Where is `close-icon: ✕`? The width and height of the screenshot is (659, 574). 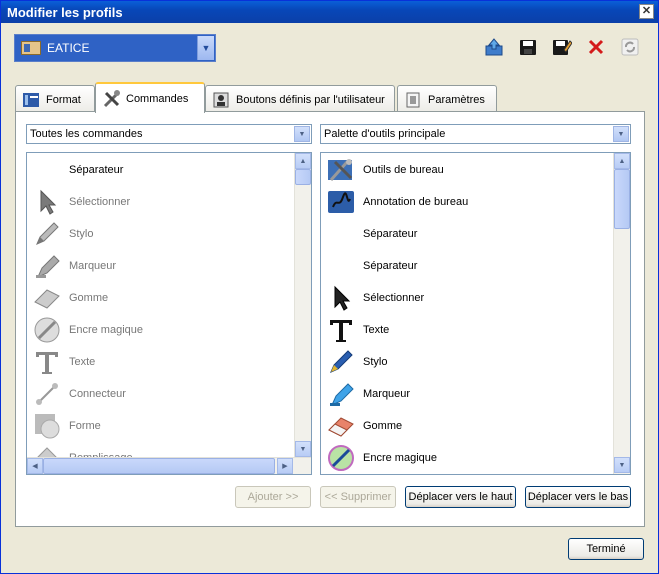
close-icon: ✕ is located at coordinates (646, 11).